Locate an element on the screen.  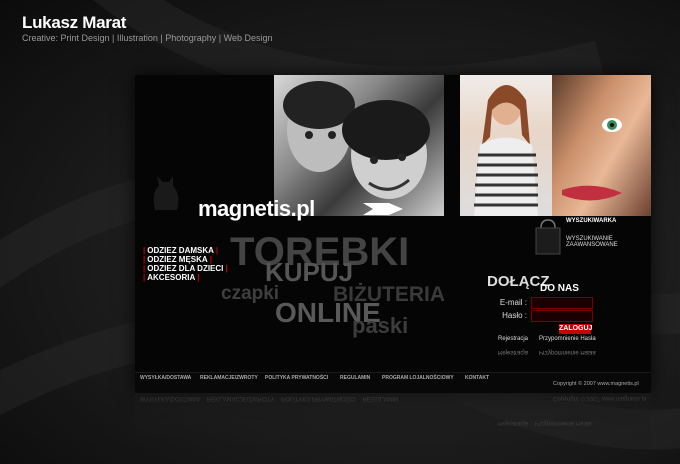
kids-photo is located at coordinates (359, 145).